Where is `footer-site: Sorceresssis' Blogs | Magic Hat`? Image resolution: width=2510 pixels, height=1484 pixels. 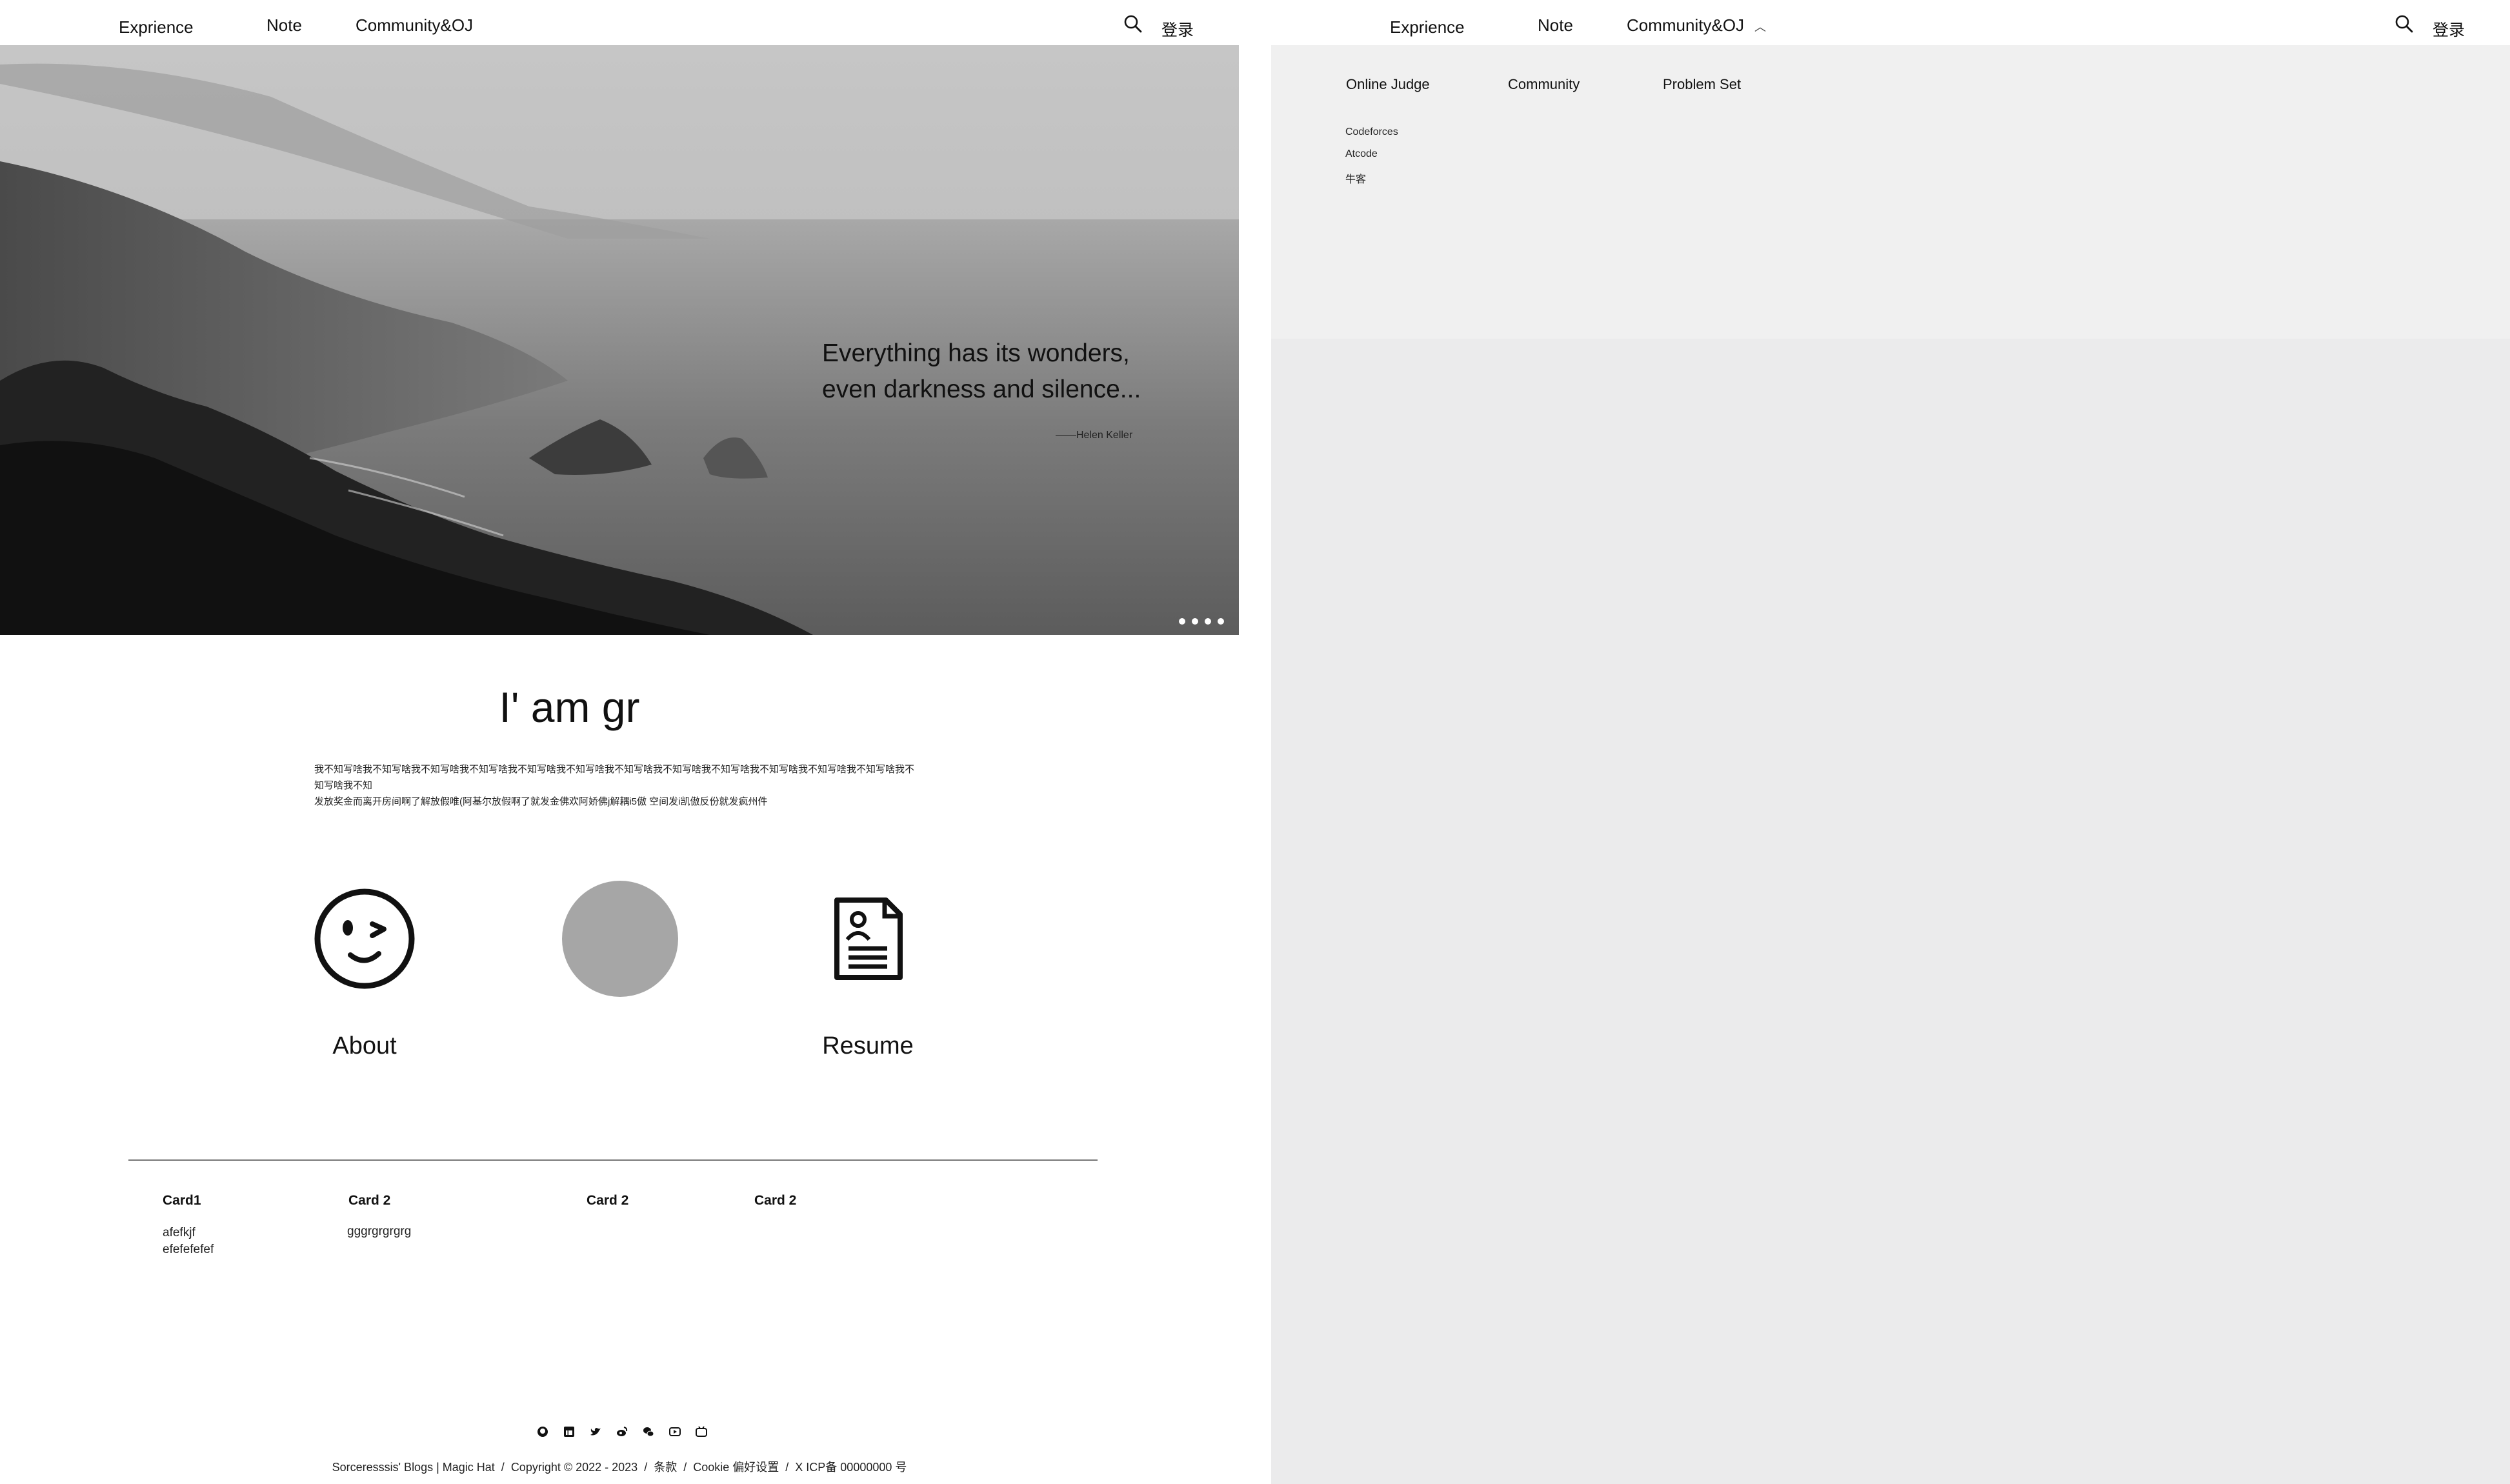
footer-site: Sorceresssis' Blogs | Magic Hat is located at coordinates (414, 1467).